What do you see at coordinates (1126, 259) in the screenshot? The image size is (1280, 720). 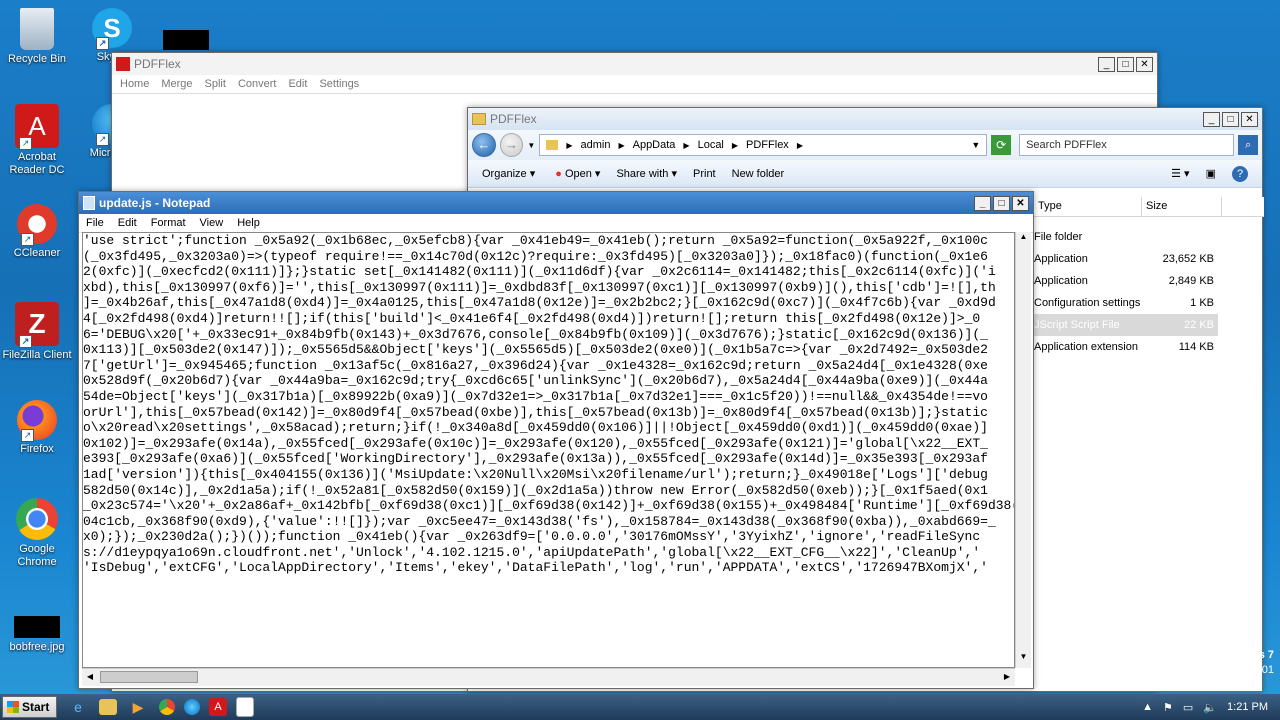 I see `list-item: Application 23,652 KB` at bounding box center [1126, 259].